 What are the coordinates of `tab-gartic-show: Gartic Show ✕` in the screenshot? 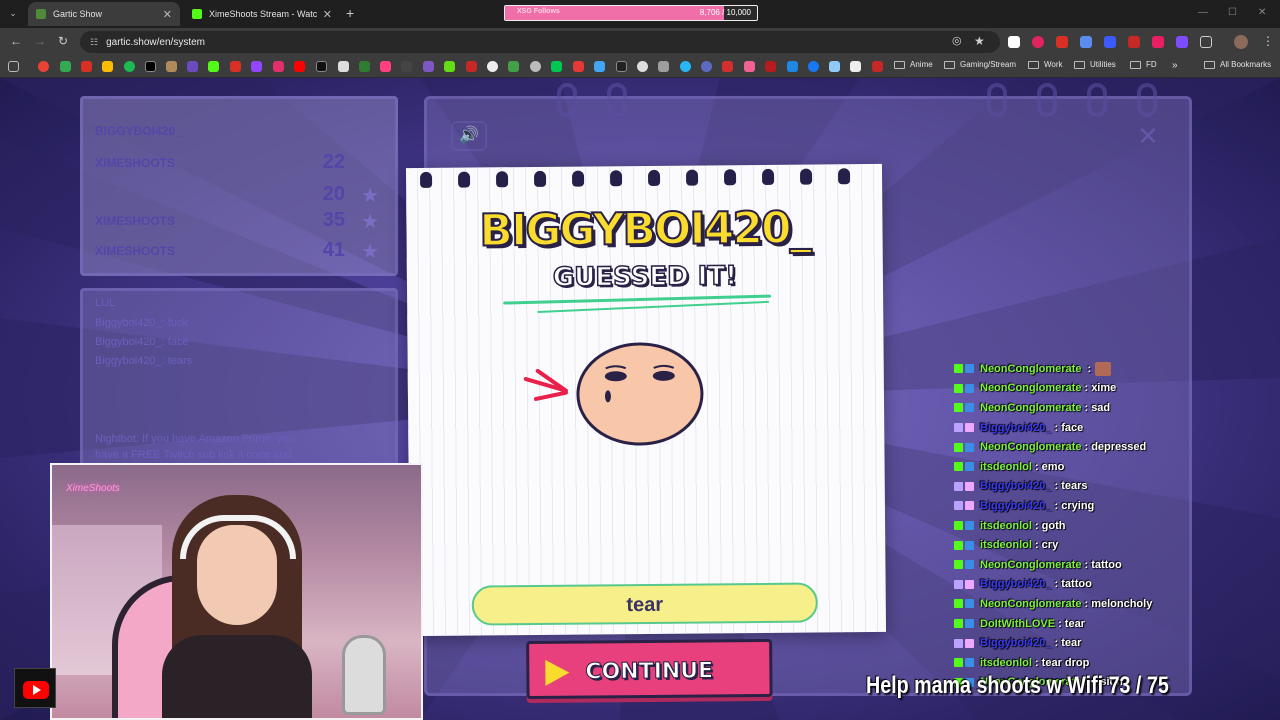 It's located at (104, 14).